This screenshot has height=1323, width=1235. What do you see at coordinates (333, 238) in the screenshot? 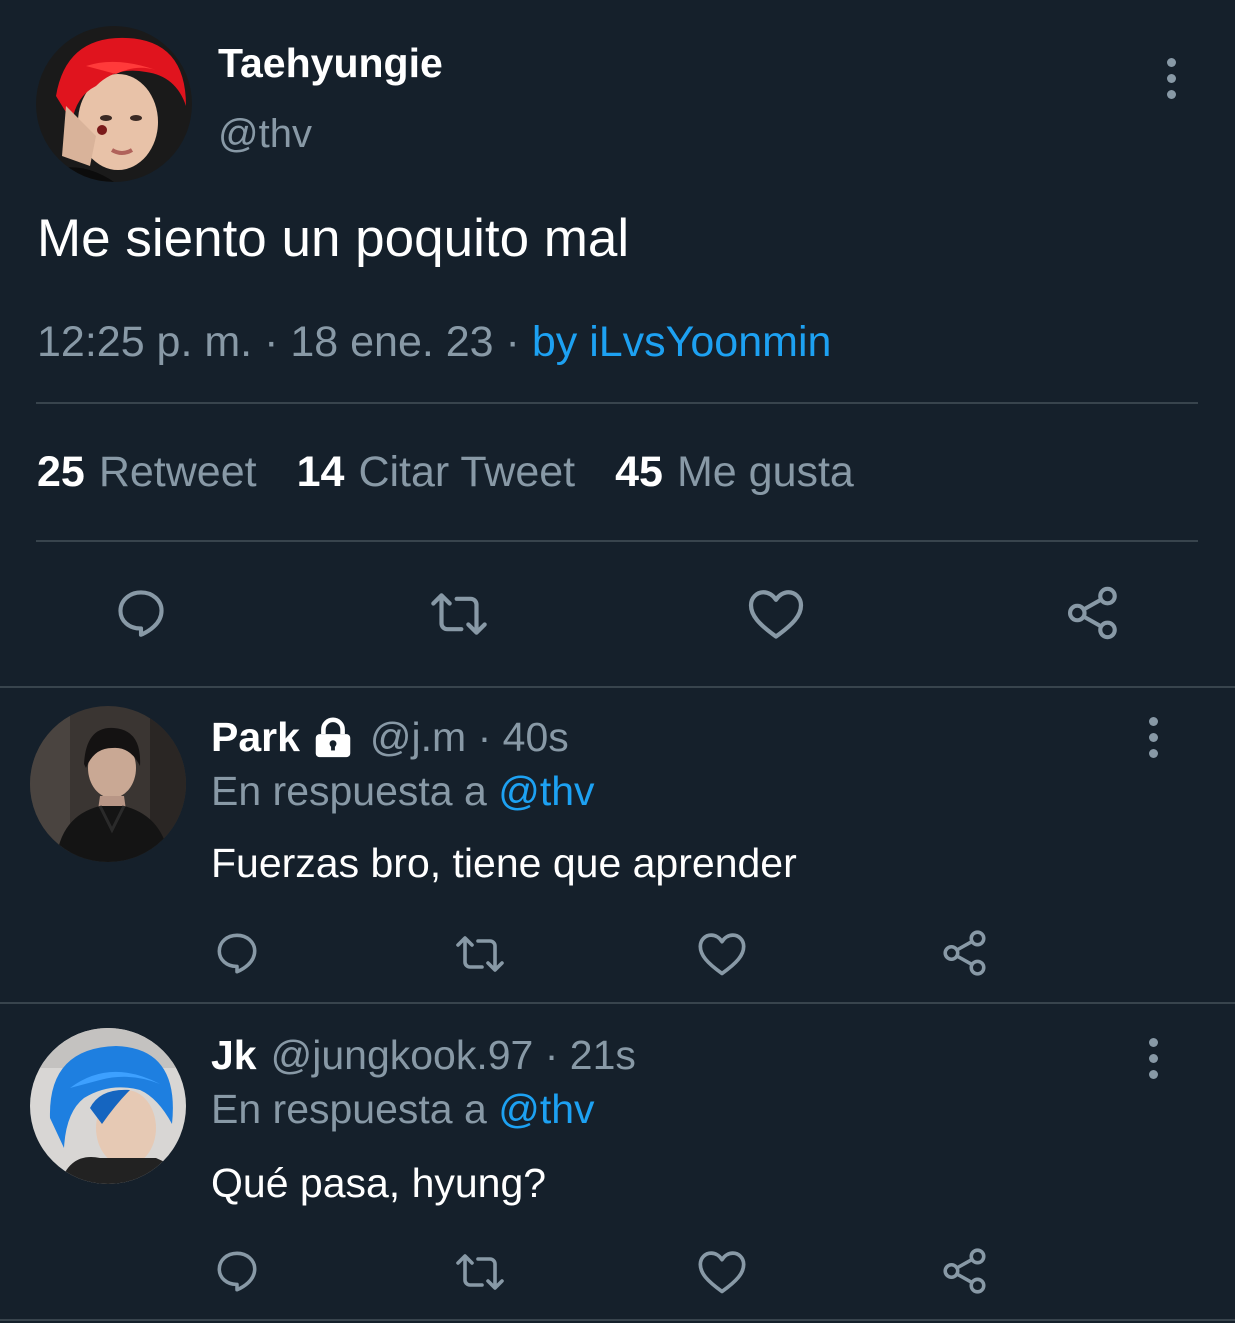
I see `main-tweet-text: Me siento un poquito mal` at bounding box center [333, 238].